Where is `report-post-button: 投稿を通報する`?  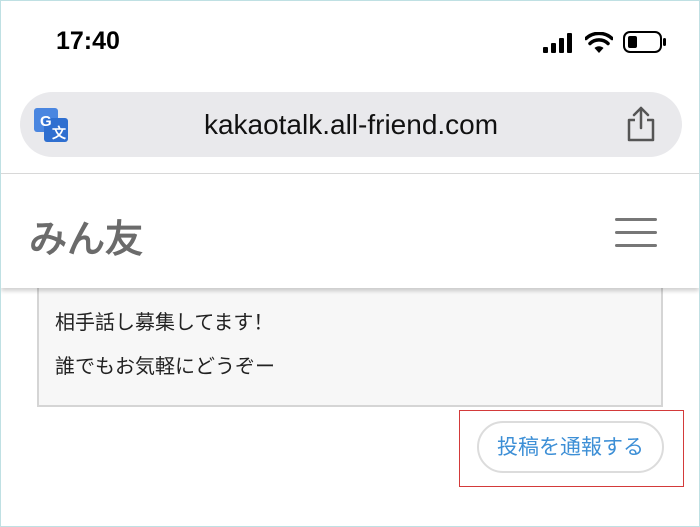 report-post-button: 投稿を通報する is located at coordinates (570, 447).